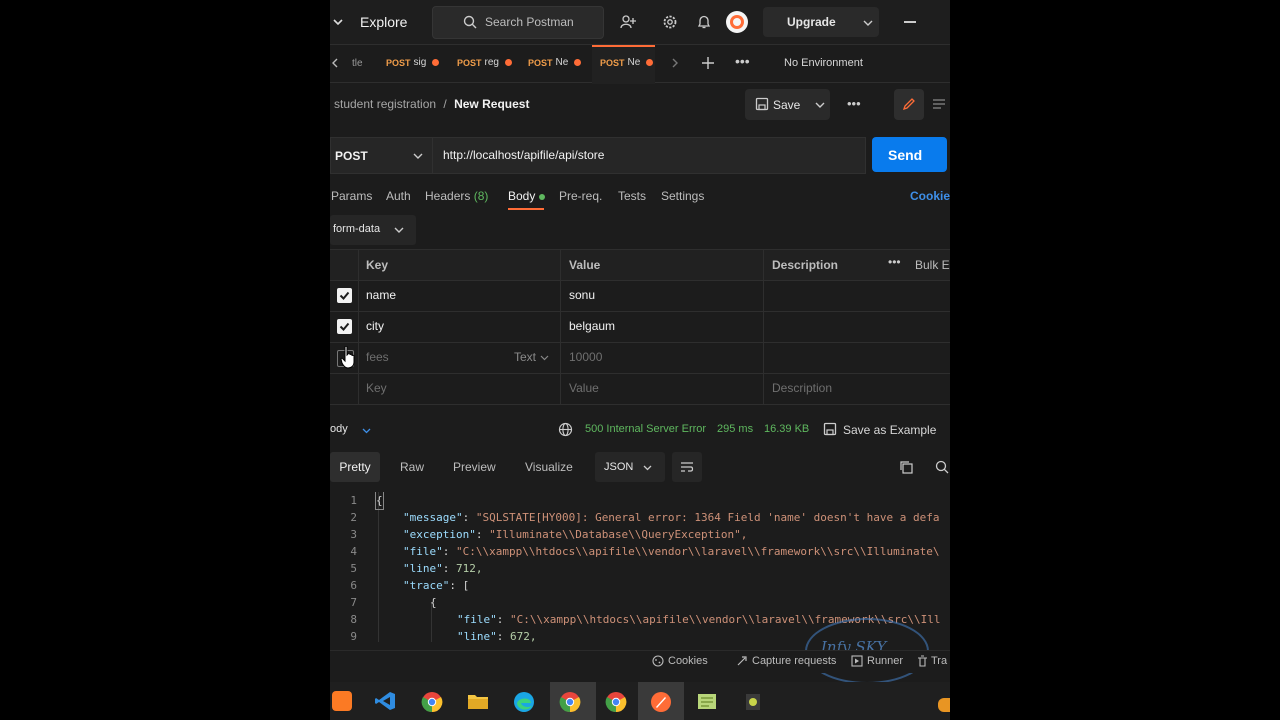 This screenshot has width=1280, height=720. Describe the element at coordinates (398, 196) in the screenshot. I see `tab-auth: Auth` at that location.